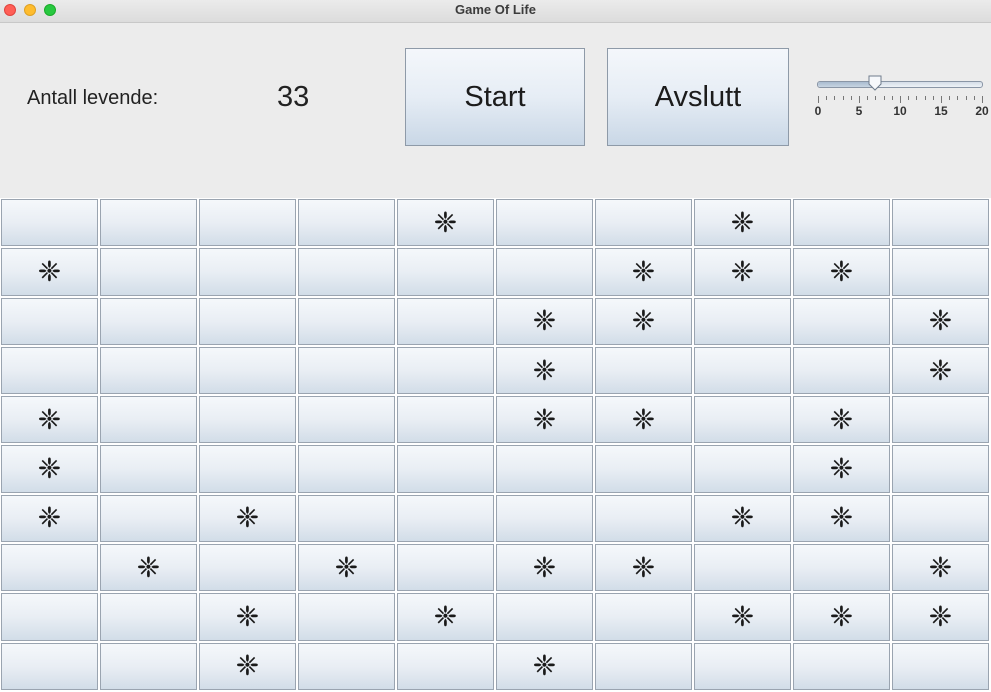  What do you see at coordinates (902, 100) in the screenshot?
I see `speed-slider: 0 5 10 15 20` at bounding box center [902, 100].